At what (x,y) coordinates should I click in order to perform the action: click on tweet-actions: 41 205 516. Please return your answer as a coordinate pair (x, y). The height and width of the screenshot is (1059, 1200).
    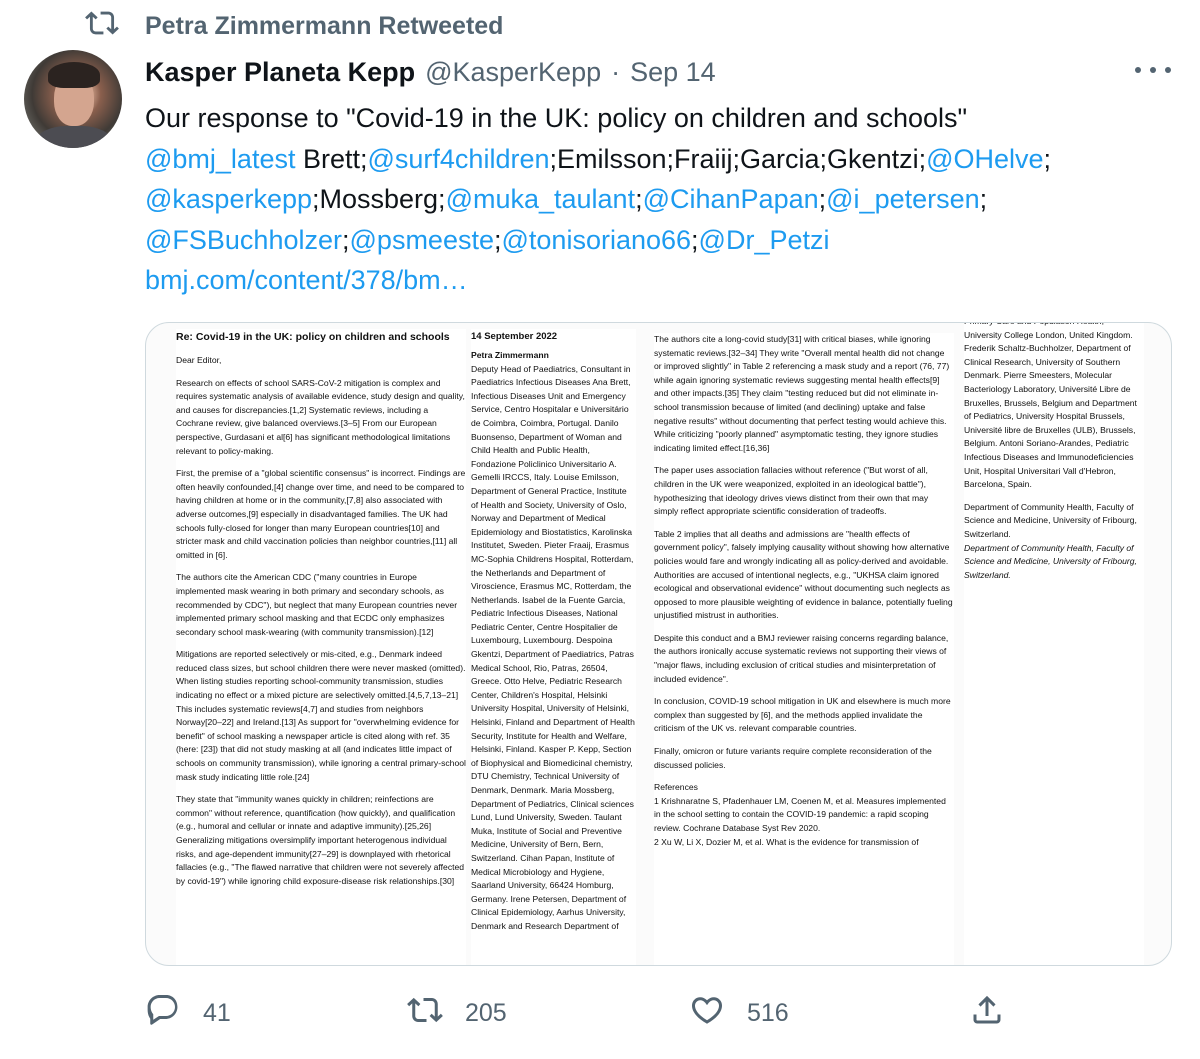
    Looking at the image, I should click on (595, 1013).